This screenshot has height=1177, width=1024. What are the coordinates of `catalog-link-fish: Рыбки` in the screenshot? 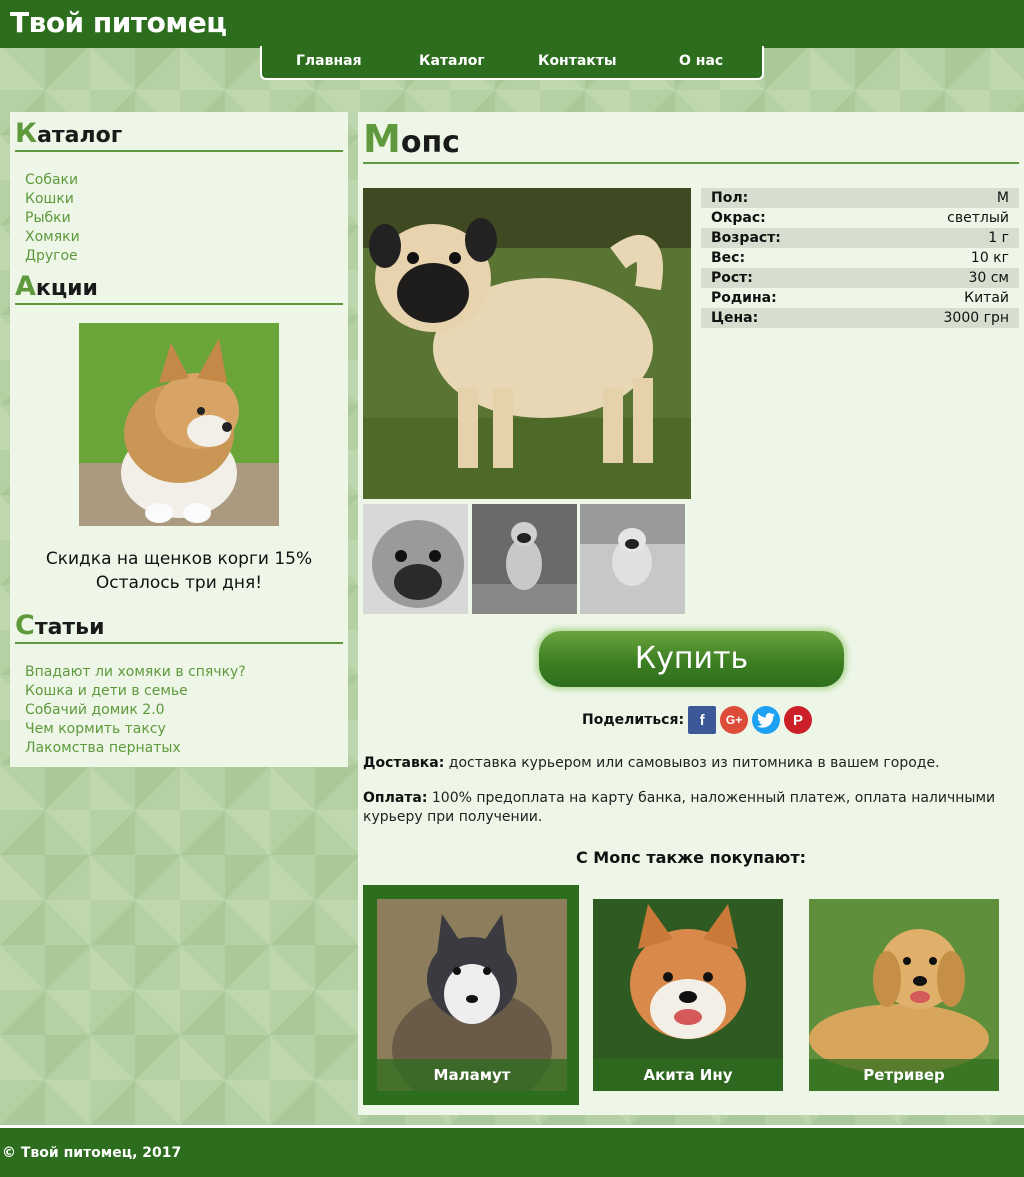 It's located at (52, 218).